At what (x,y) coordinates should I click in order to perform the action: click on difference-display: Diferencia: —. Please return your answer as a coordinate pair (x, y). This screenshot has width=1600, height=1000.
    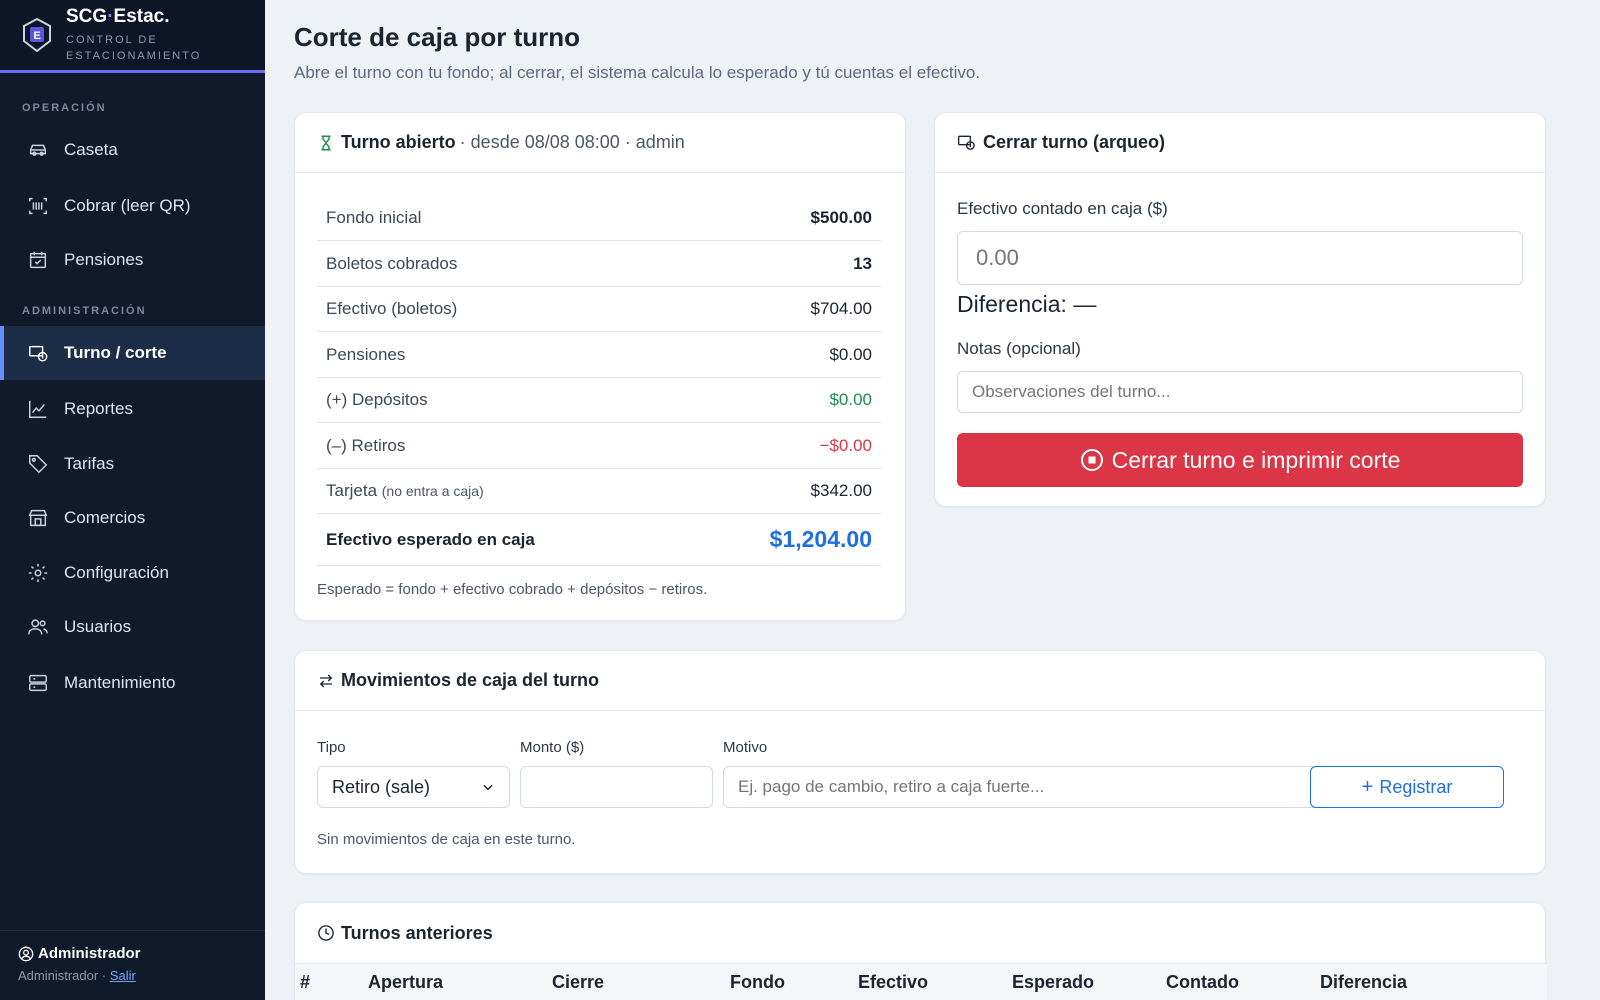
    Looking at the image, I should click on (1027, 304).